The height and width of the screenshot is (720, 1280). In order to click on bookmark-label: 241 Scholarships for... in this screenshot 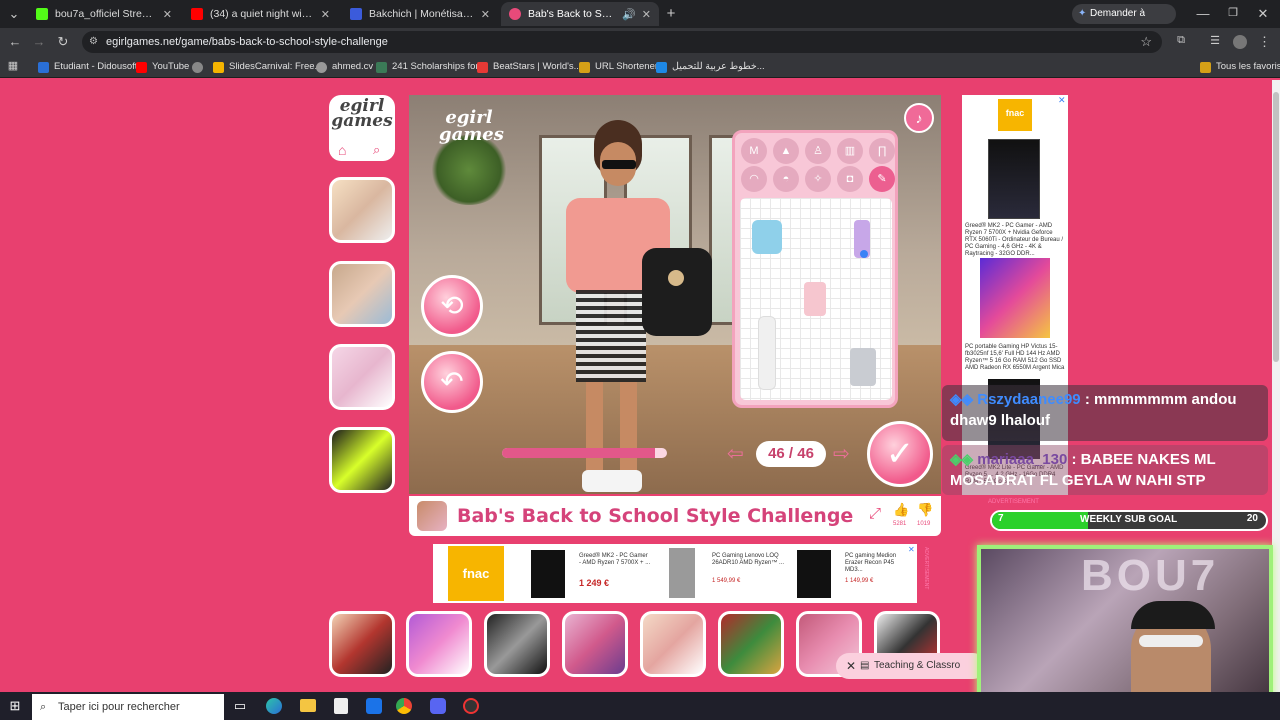, I will do `click(439, 66)`.